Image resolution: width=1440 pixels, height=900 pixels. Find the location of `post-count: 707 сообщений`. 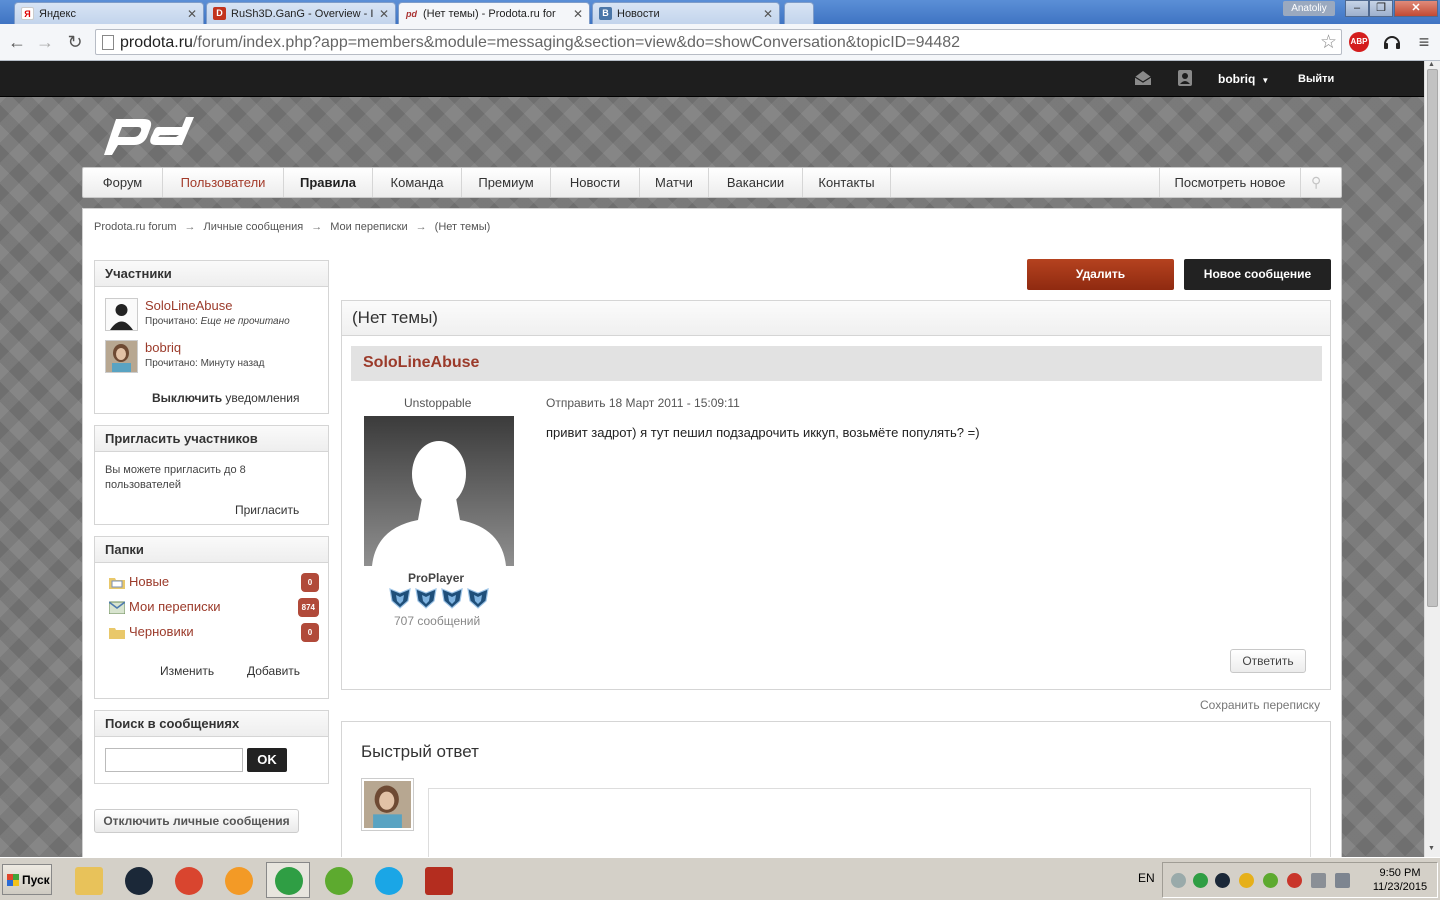

post-count: 707 сообщений is located at coordinates (437, 621).